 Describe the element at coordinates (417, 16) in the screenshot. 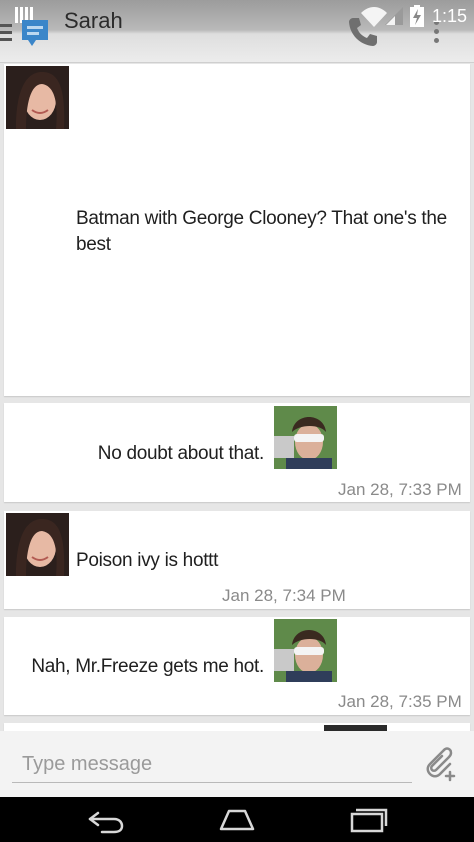

I see `battery-charging-icon` at that location.